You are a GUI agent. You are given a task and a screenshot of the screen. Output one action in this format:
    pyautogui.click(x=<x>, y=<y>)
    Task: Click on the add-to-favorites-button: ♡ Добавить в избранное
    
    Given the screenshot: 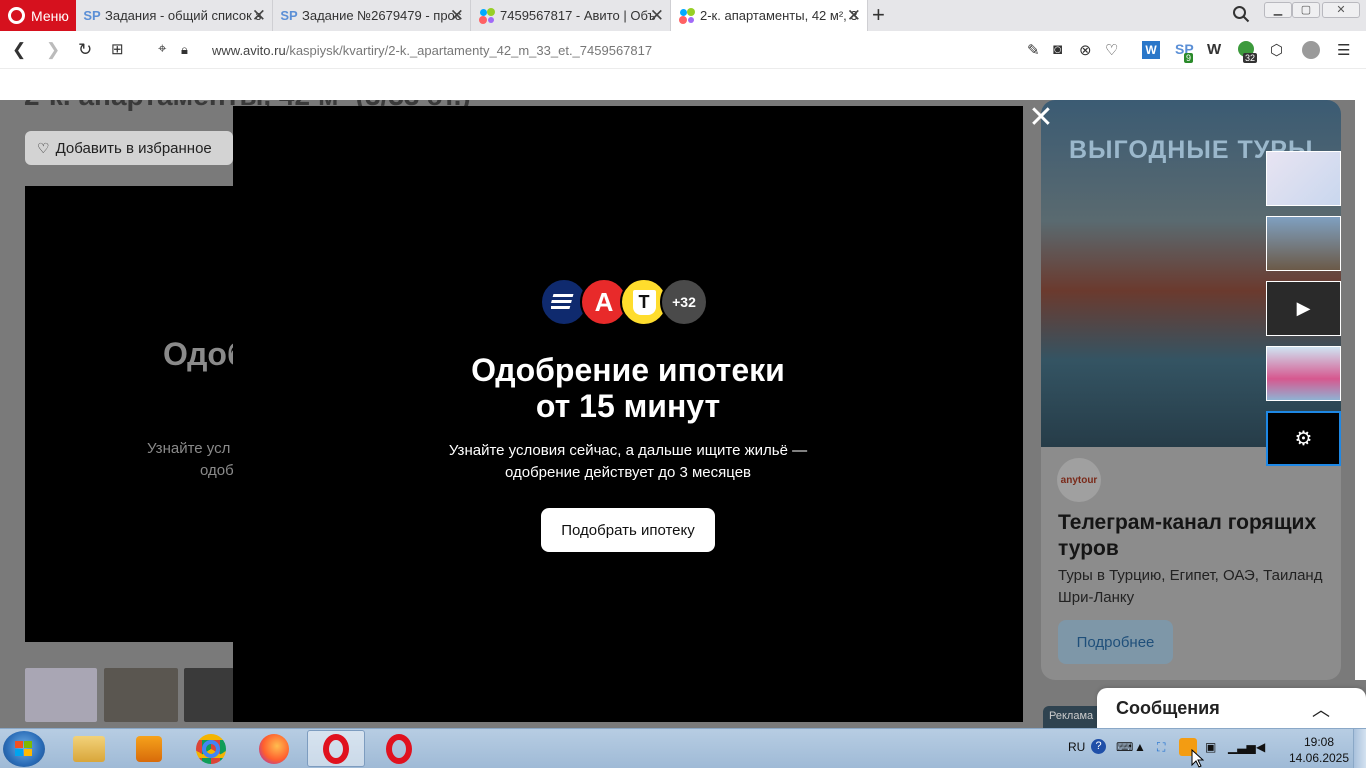 What is the action you would take?
    pyautogui.click(x=129, y=148)
    